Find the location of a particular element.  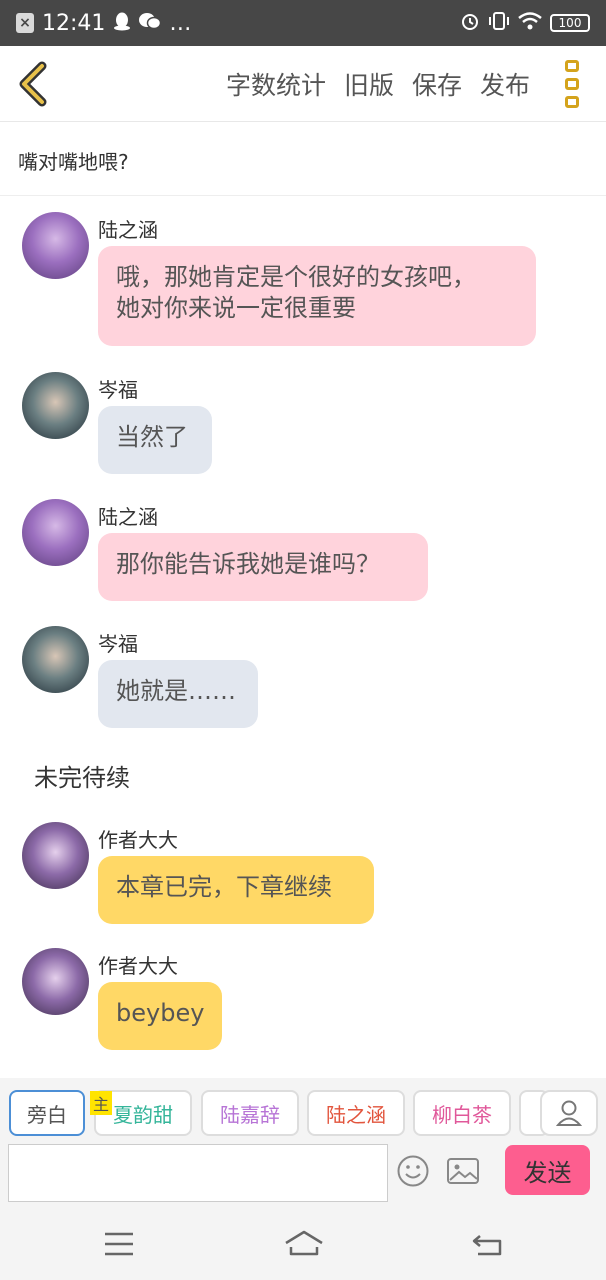

image-button is located at coordinates (463, 1171).